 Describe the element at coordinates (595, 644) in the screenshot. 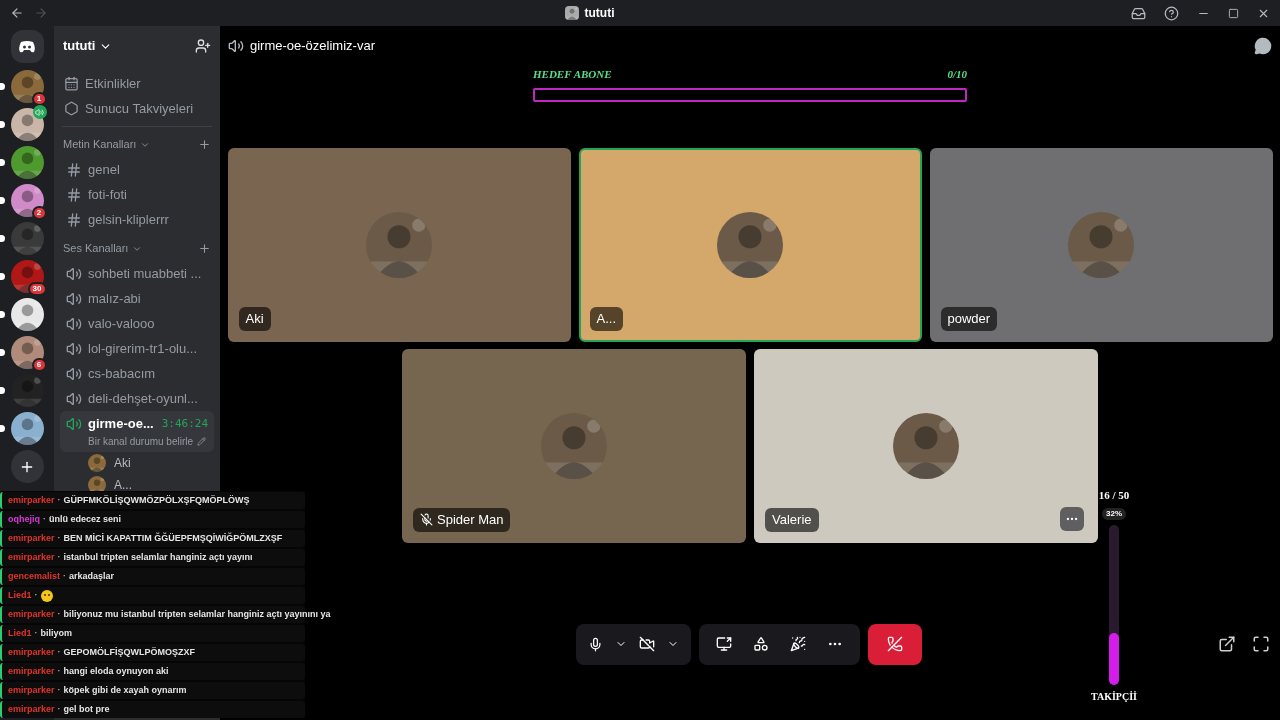

I see `microphone-button` at that location.